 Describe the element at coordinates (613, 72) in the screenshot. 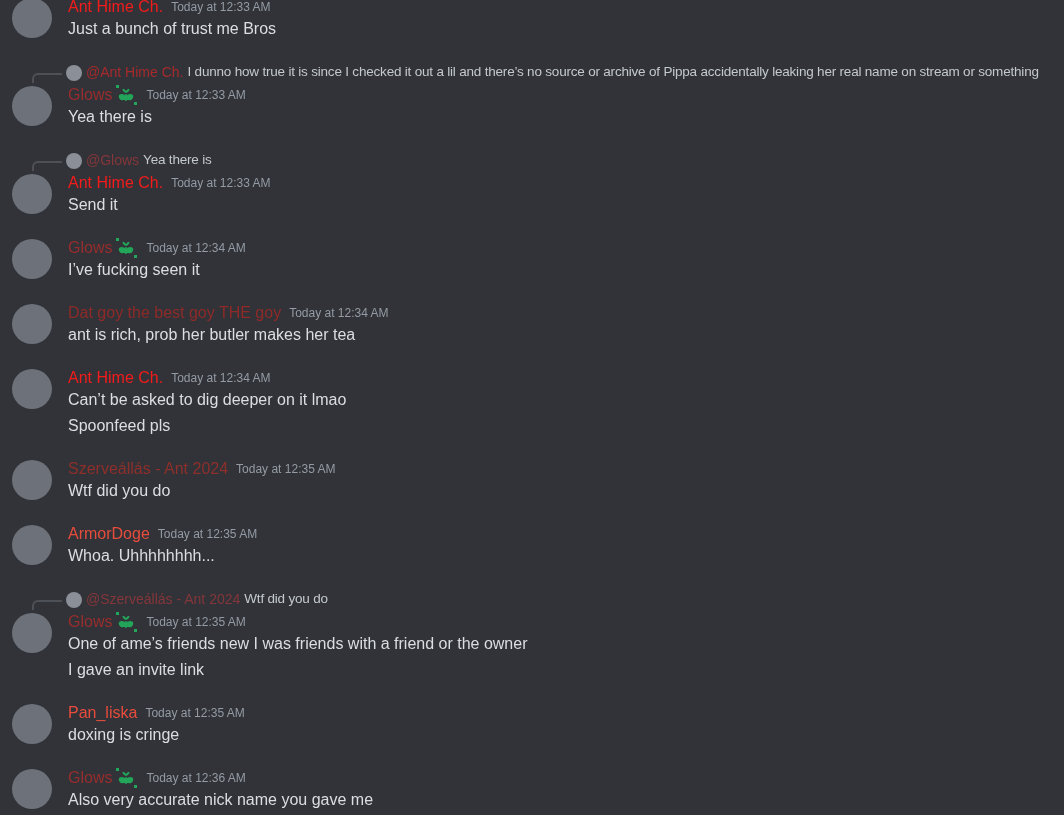

I see `reply-text: I dunno how true it is since I checked it out a lil and there’s no source or archive of Pippa accidentally leaking her real name on stream or something` at that location.